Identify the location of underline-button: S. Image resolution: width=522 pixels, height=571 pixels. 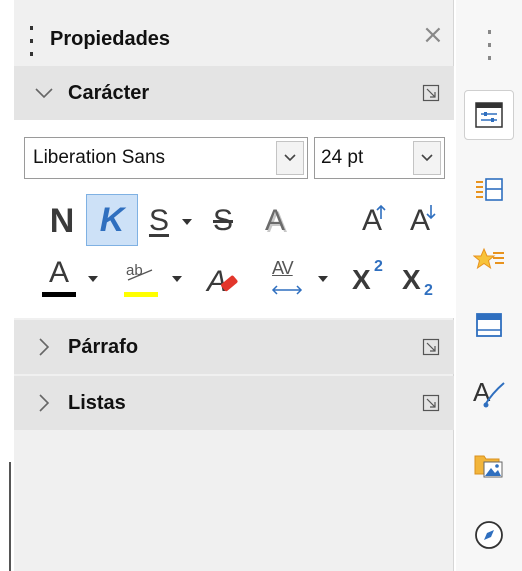
(159, 221).